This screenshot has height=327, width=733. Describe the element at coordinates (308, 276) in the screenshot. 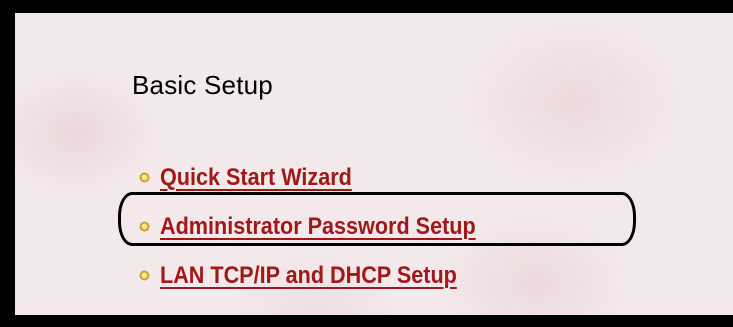

I see `lan-tcpip-dhcp-setup-link: LAN TCP/IP and DHCP Setup` at that location.